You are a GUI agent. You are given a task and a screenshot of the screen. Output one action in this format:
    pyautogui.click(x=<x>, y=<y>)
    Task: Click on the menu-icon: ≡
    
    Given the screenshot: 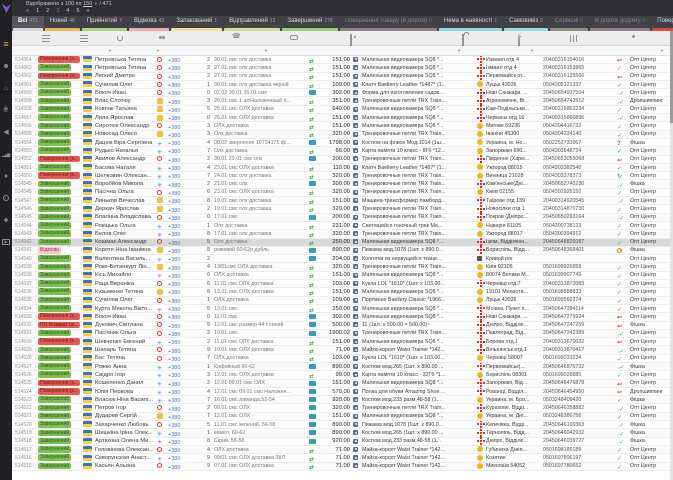 What is the action you would take?
    pyautogui.click(x=6, y=44)
    